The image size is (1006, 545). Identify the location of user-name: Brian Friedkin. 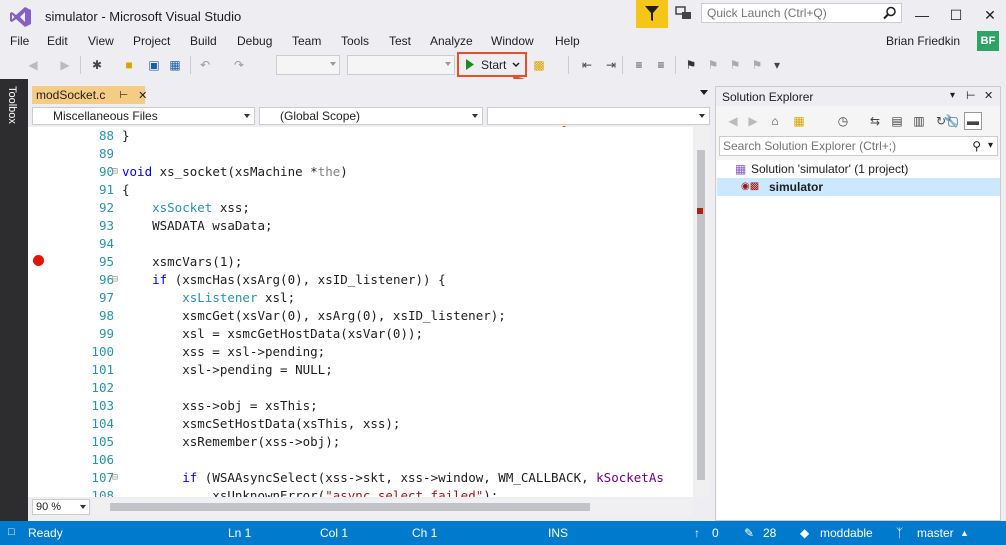
(923, 41).